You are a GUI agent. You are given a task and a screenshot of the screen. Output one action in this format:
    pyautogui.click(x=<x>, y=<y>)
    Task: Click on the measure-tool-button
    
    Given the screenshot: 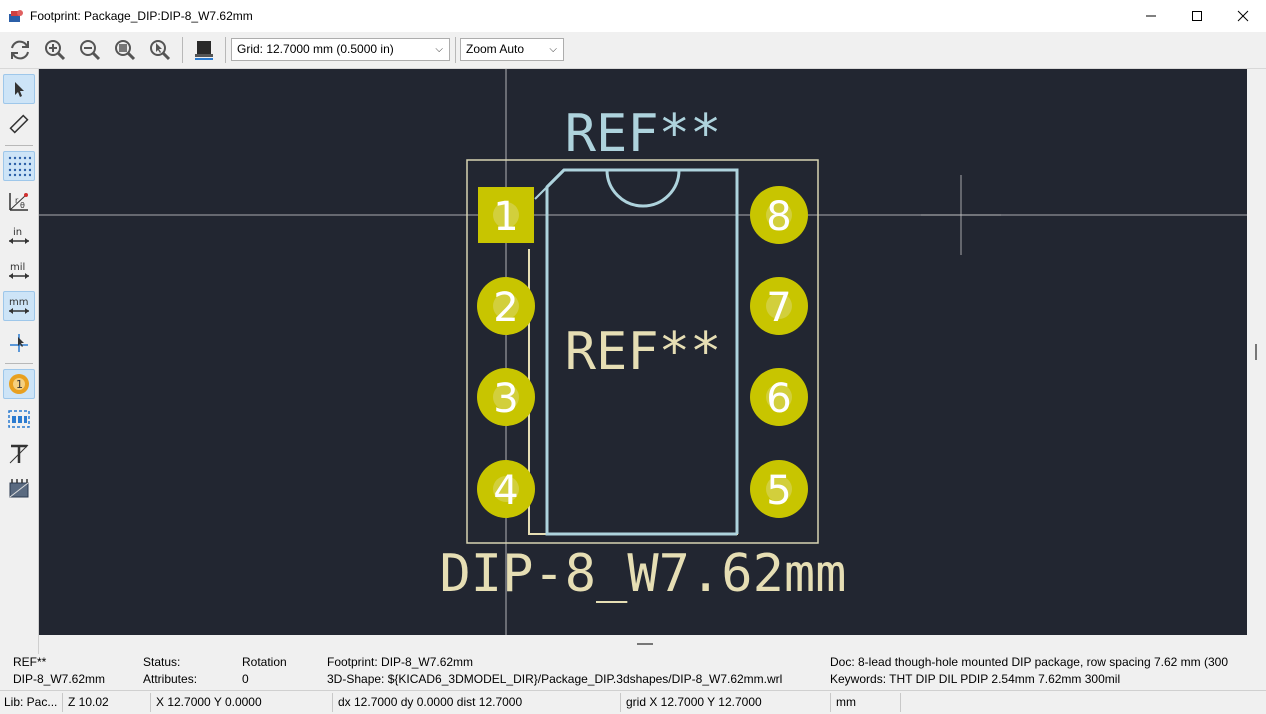 What is the action you would take?
    pyautogui.click(x=19, y=124)
    